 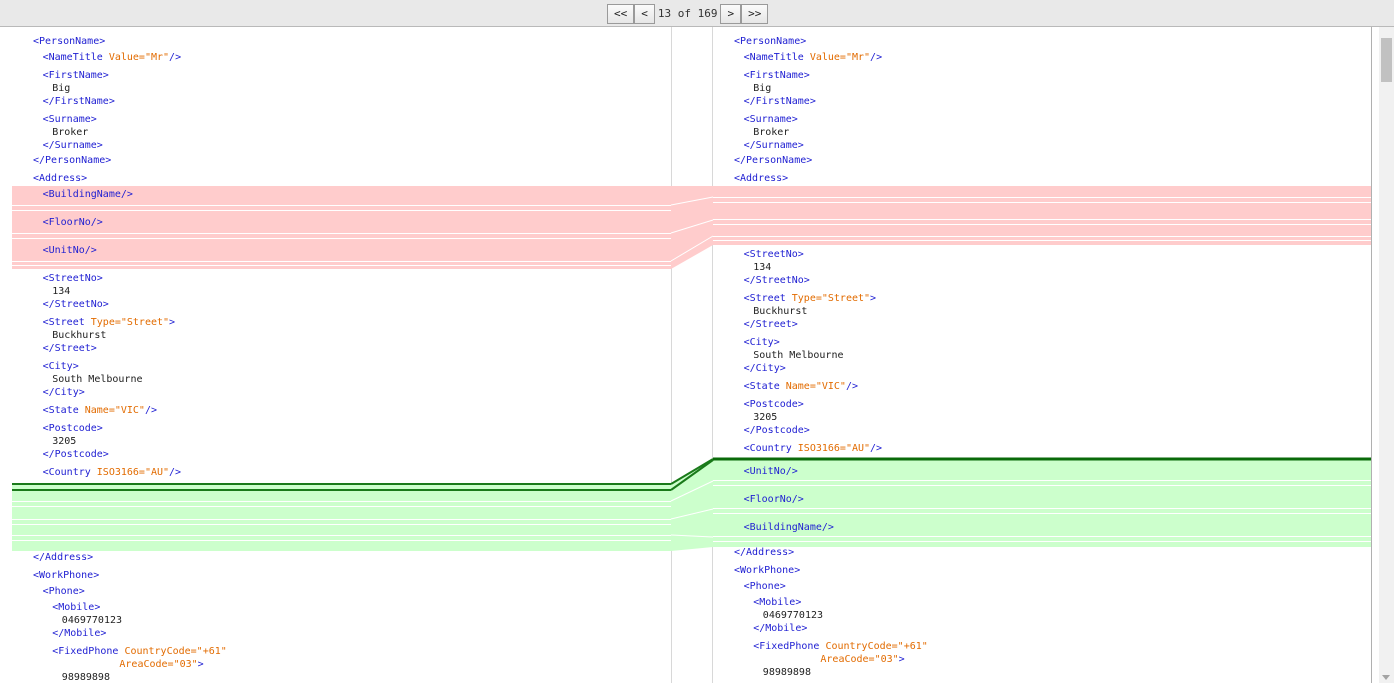 I want to click on right-code-line: <FixedPhone CountryCode="+61", so click(x=840, y=646).